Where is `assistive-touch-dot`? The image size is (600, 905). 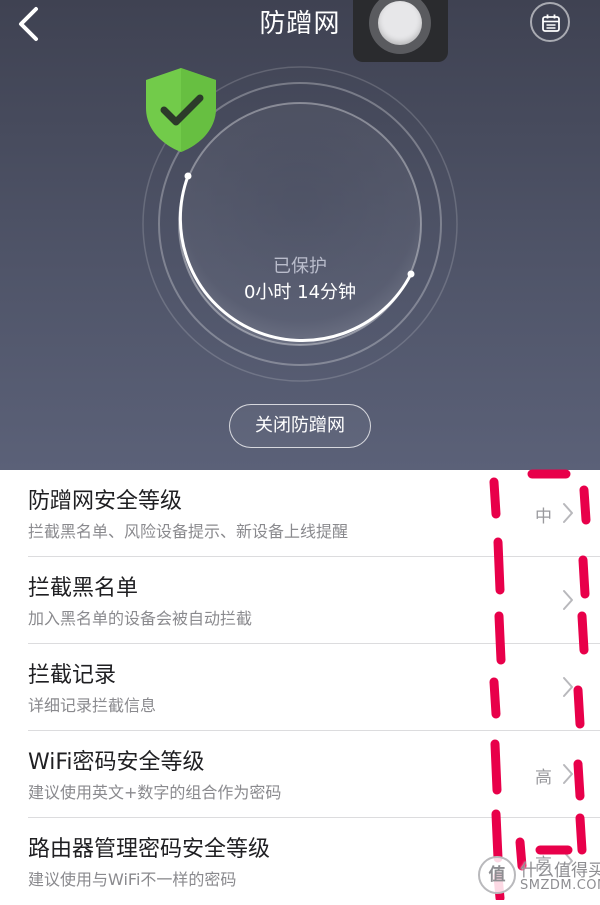
assistive-touch-dot is located at coordinates (400, 23).